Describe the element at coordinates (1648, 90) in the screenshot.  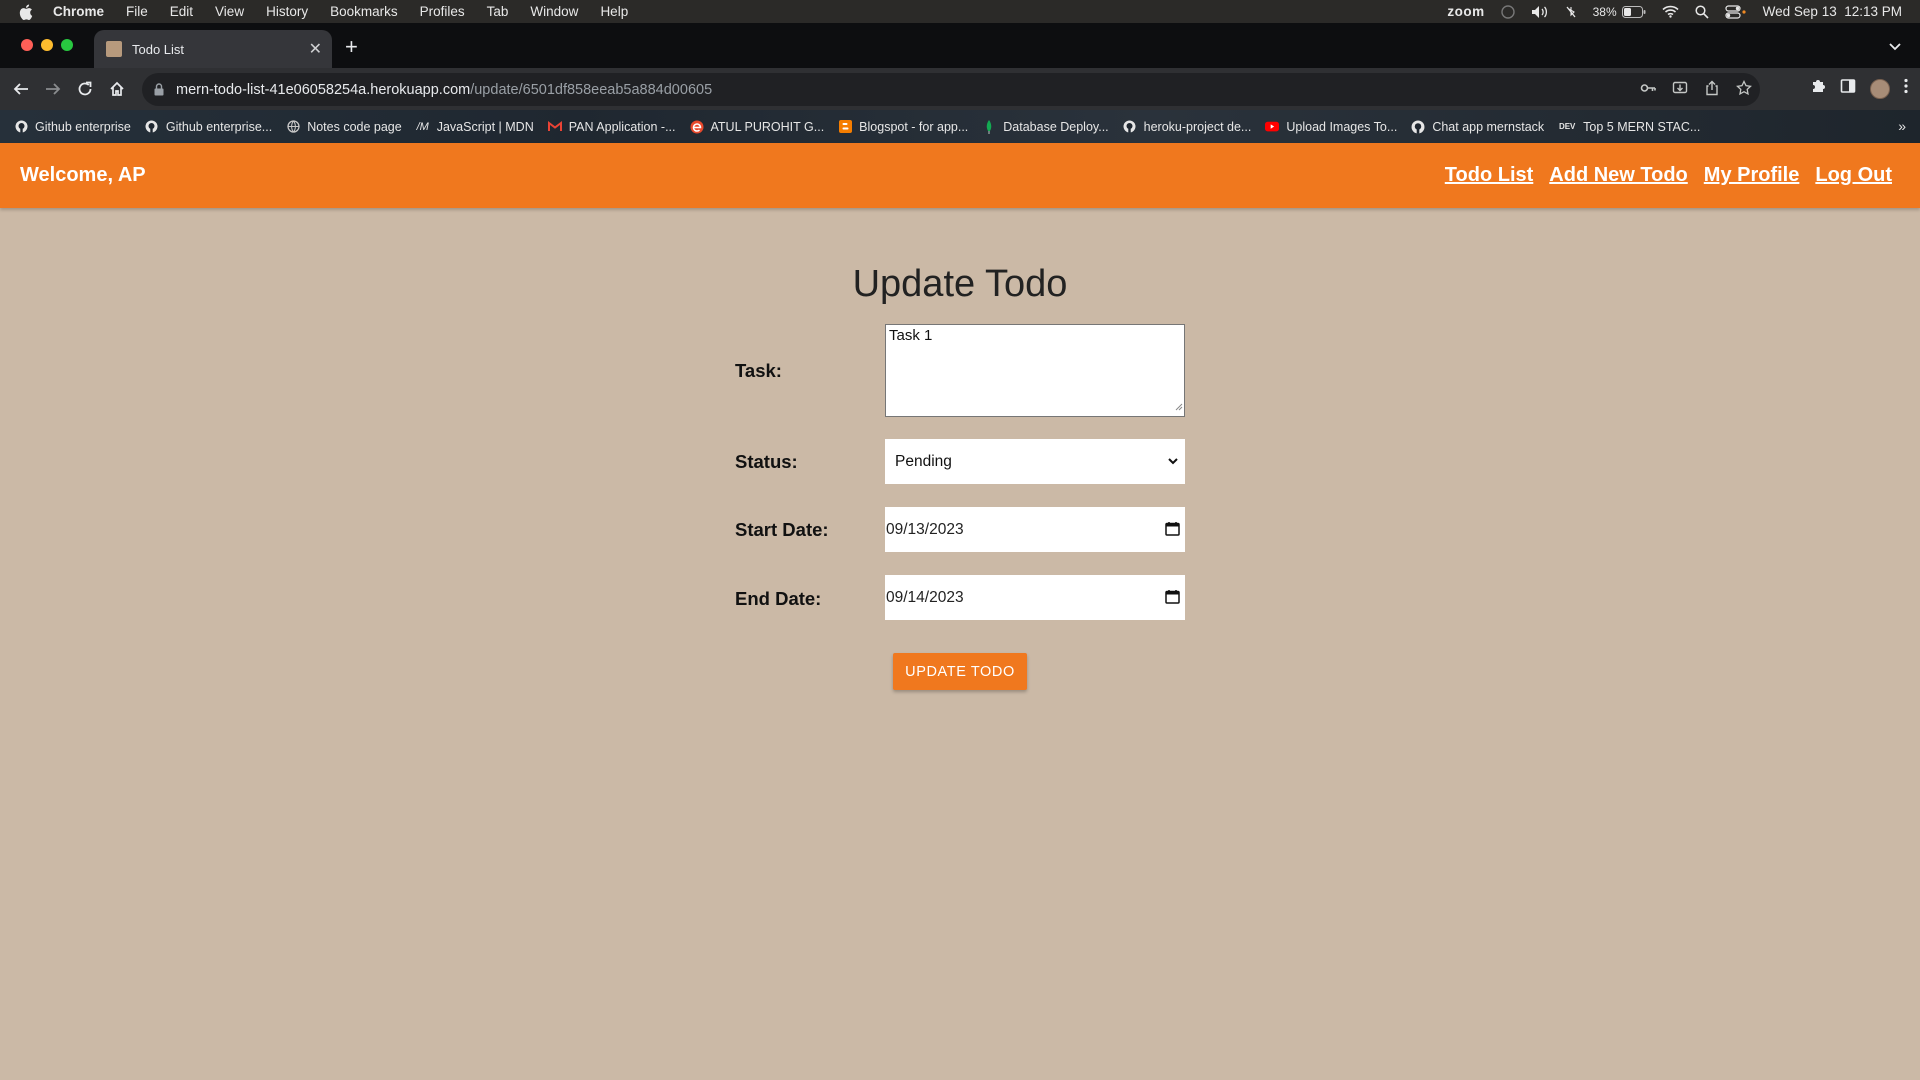
I see `key-icon` at that location.